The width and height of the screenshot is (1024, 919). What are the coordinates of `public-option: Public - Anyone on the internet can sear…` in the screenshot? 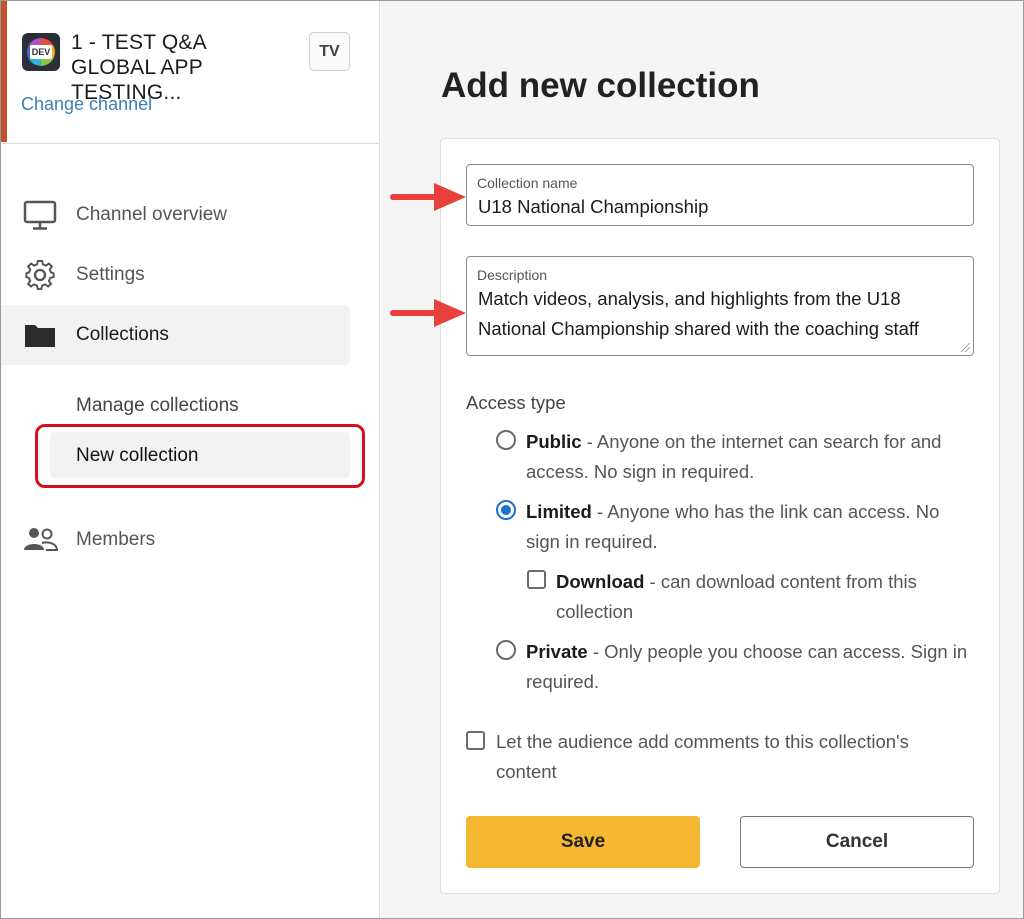 It's located at (750, 457).